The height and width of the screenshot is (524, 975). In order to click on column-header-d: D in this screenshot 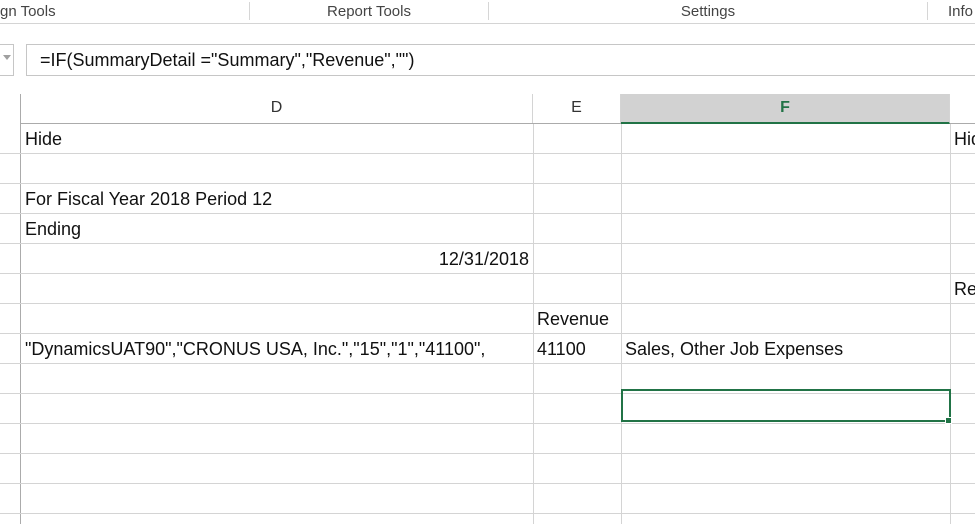, I will do `click(277, 108)`.